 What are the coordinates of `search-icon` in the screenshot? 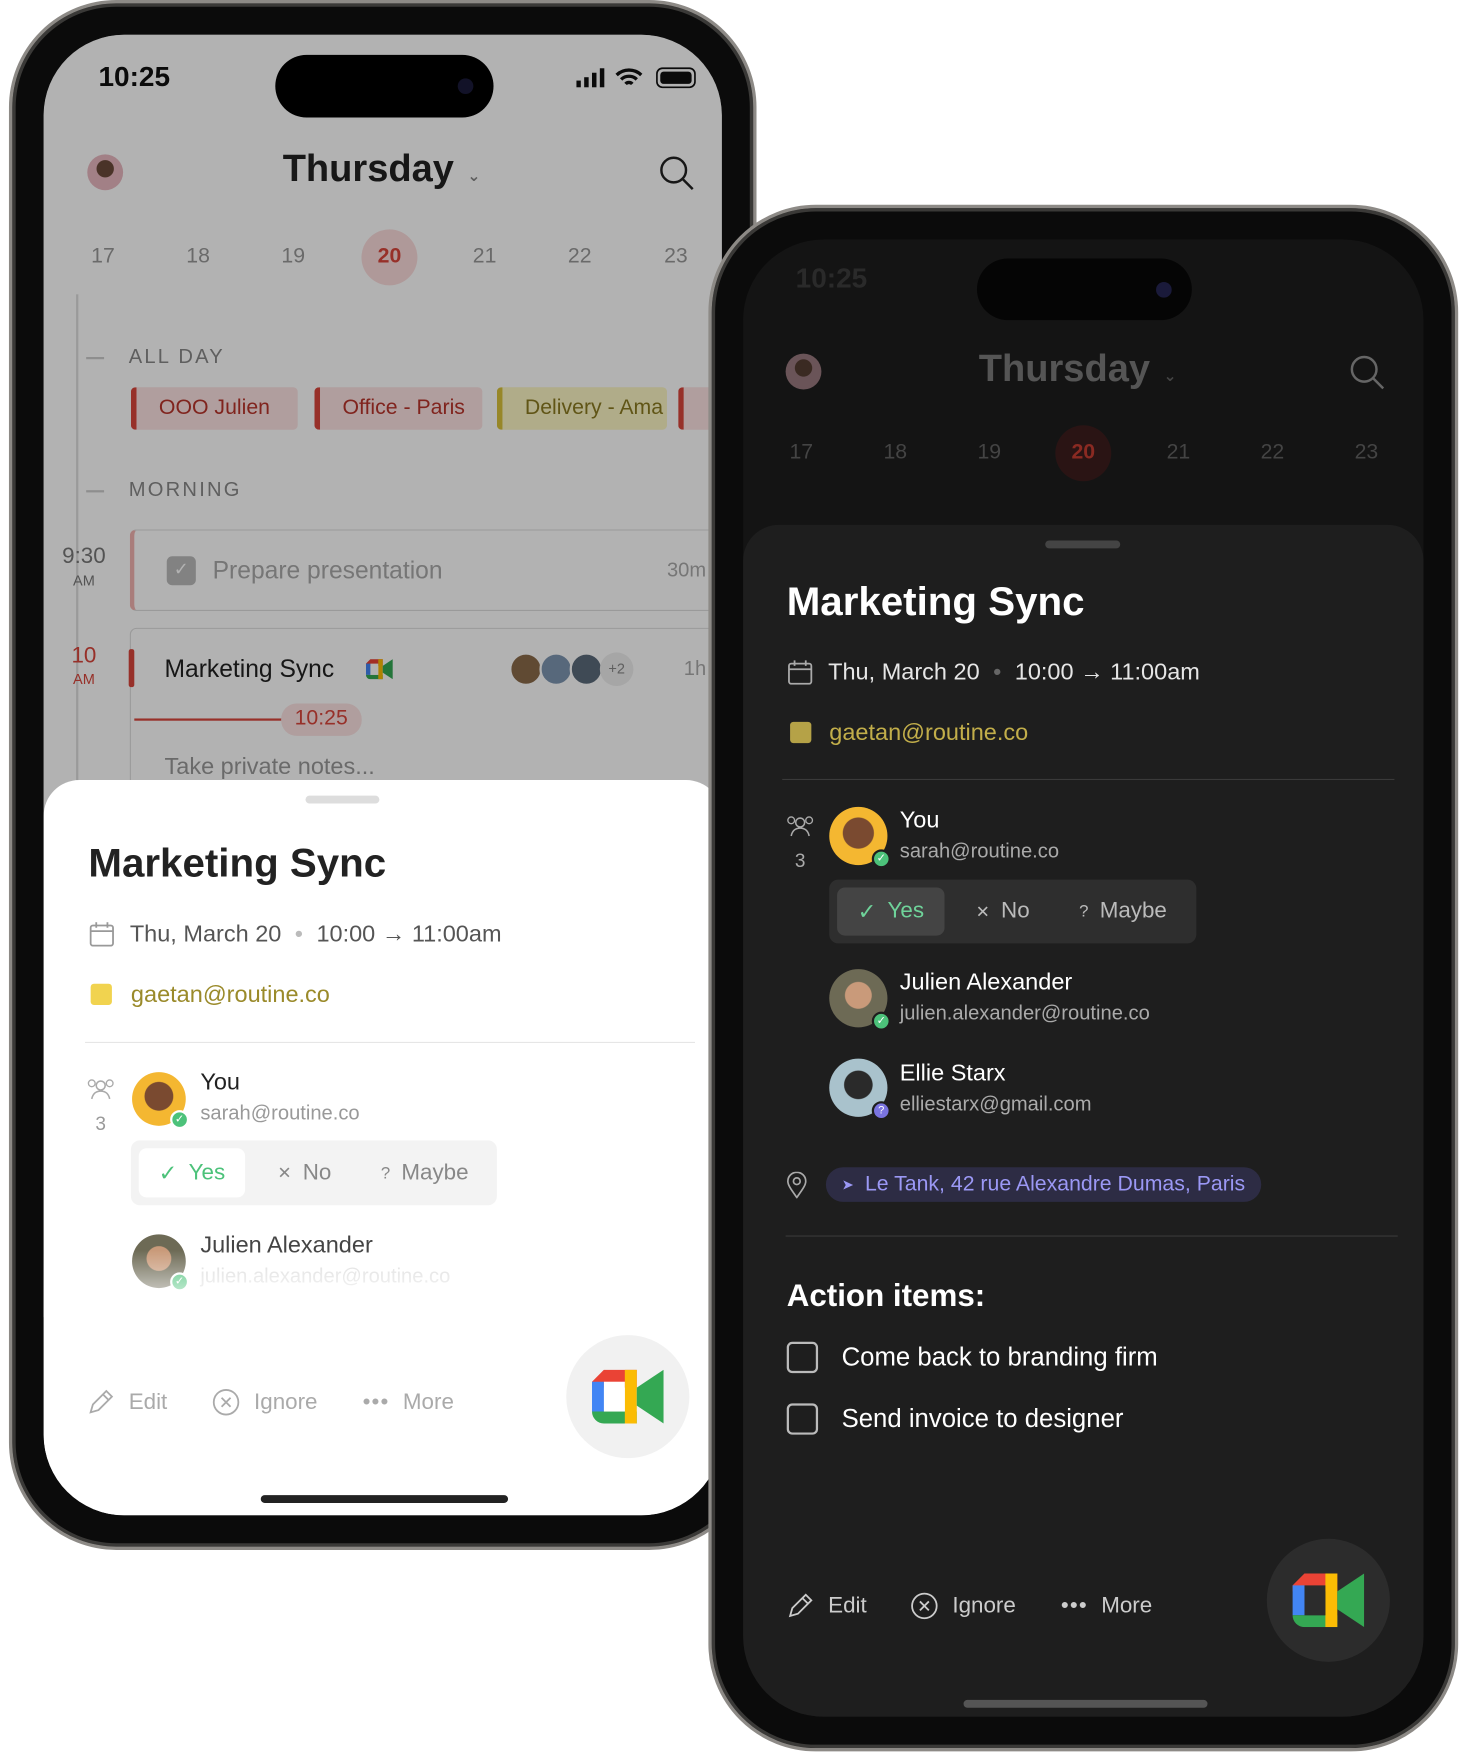 It's located at (1368, 373).